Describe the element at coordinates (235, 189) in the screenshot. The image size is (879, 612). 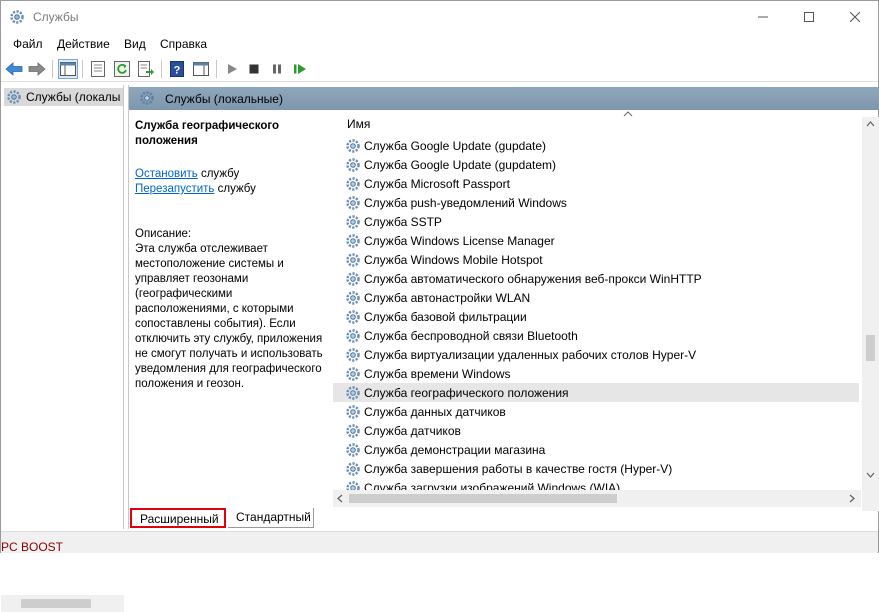
I see `restart-link-suffix: службу` at that location.